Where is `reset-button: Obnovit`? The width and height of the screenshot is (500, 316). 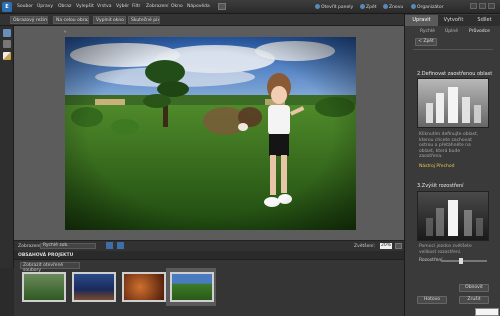
reset-button: Obnovit is located at coordinates (474, 288).